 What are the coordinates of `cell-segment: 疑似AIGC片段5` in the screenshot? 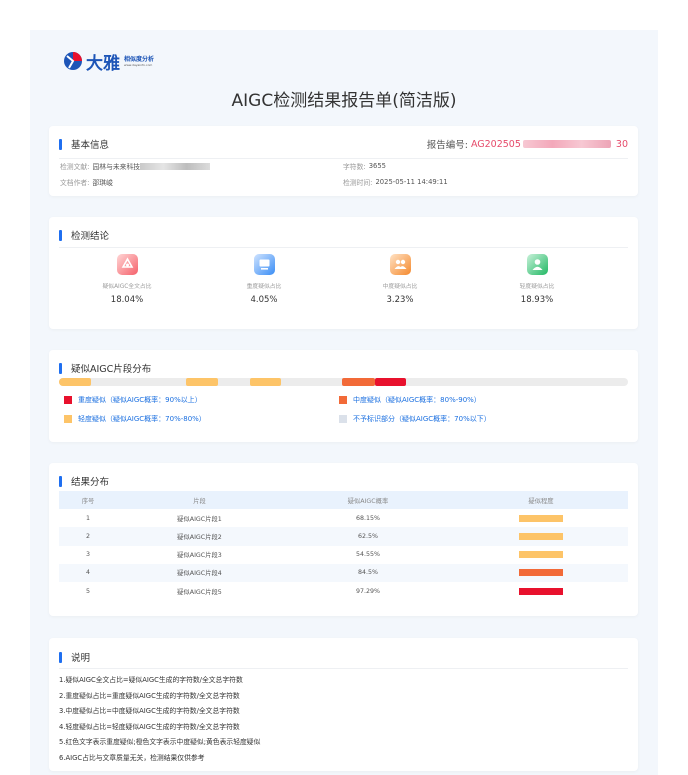 It's located at (199, 592).